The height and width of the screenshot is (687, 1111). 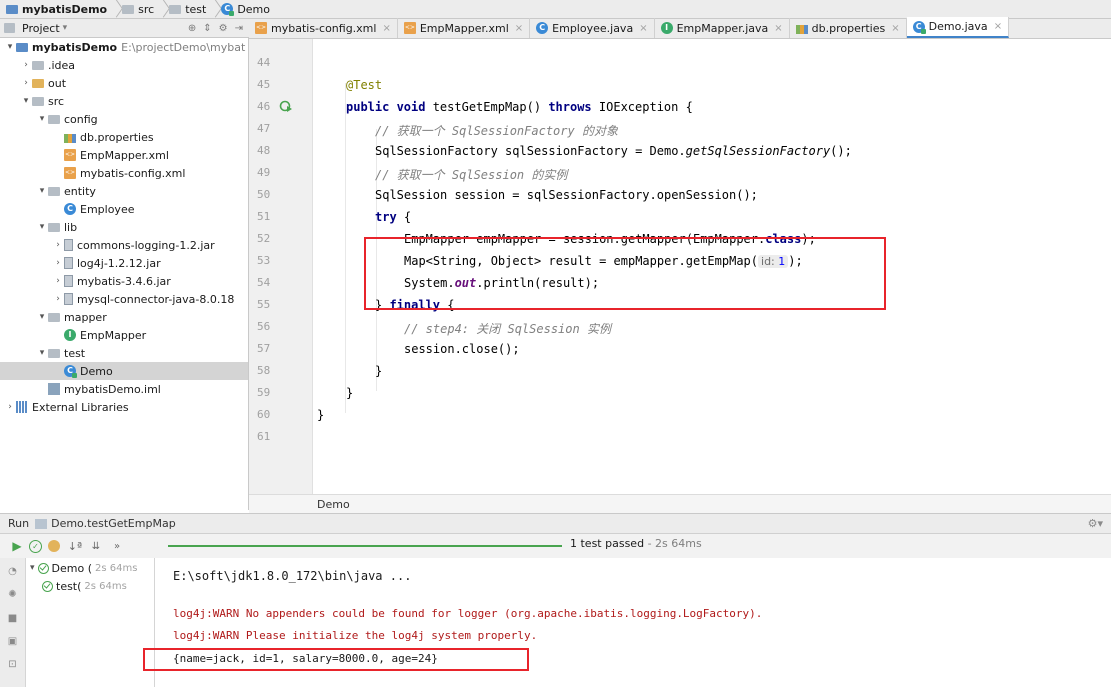 I want to click on bug-icon: ✺, so click(x=12, y=595).